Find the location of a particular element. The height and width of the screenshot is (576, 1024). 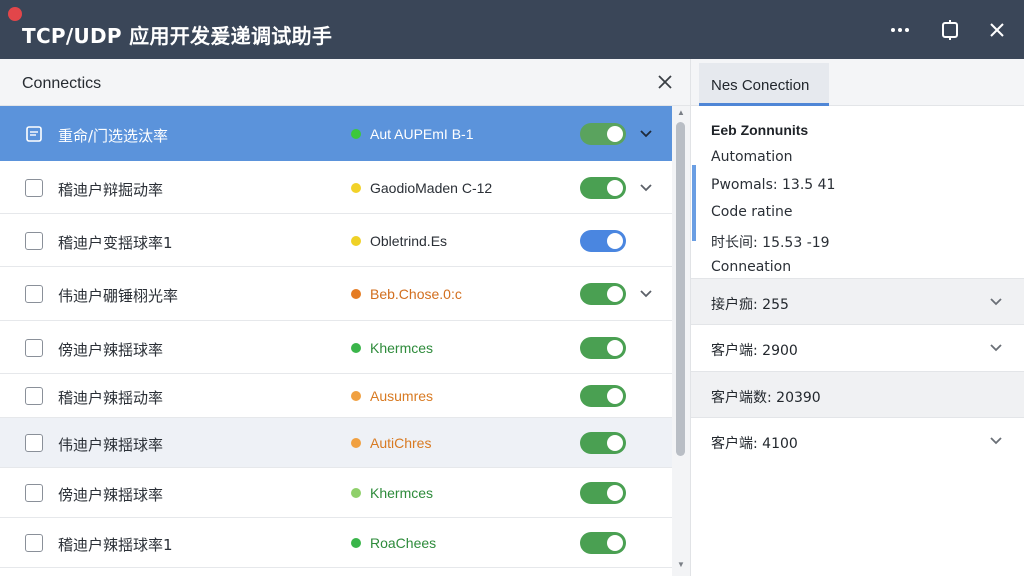

info-line: 时长间: 15.53 -19 is located at coordinates (770, 243).